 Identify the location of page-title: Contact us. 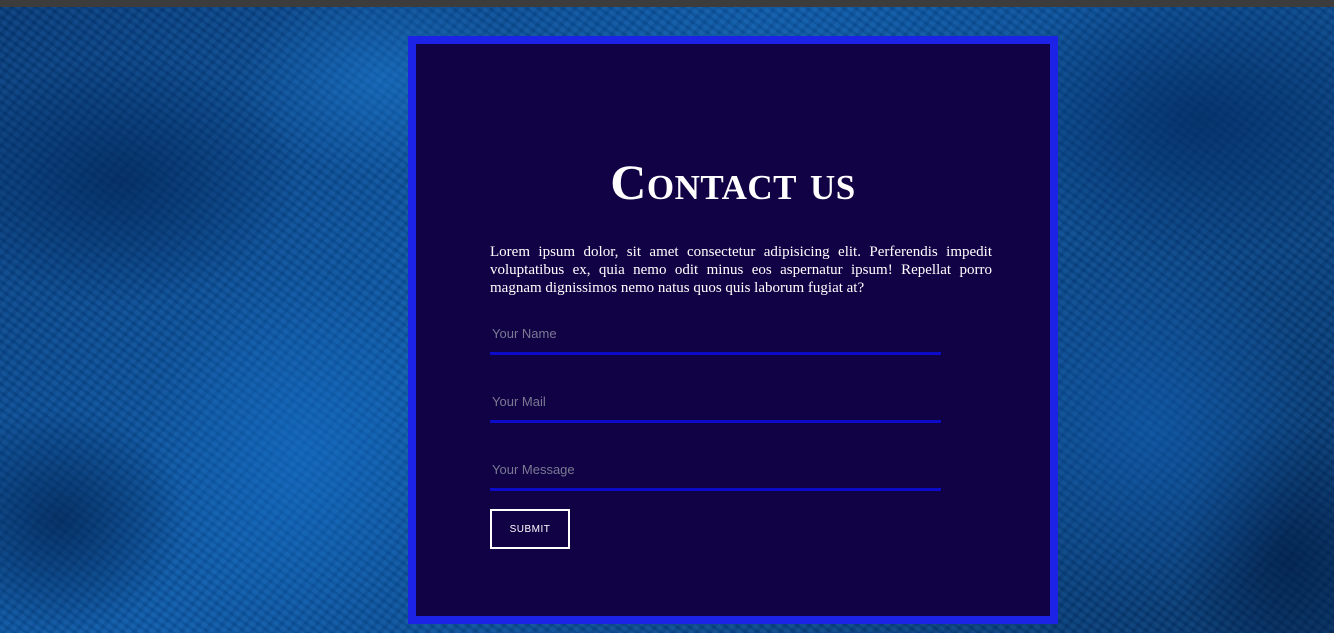
(733, 182).